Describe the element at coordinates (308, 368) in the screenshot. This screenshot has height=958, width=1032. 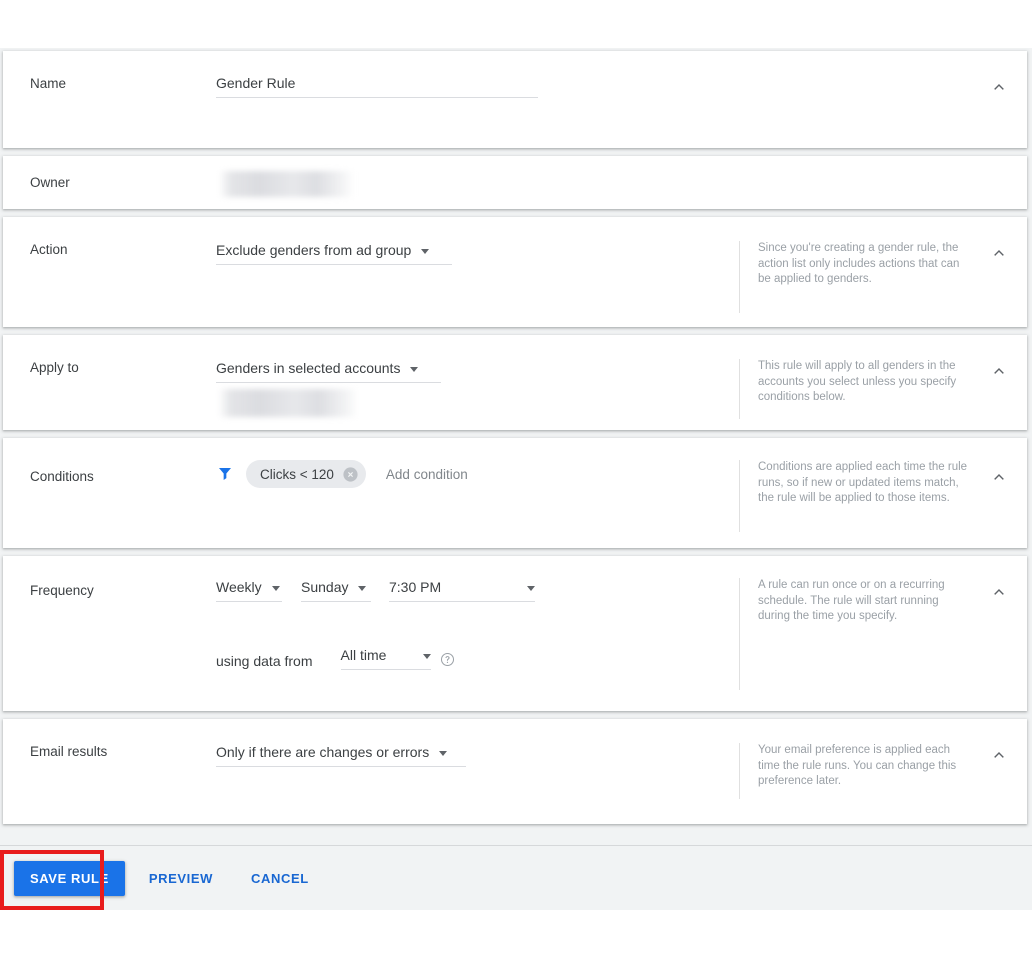
I see `apply-to-select-value: Genders in selected accounts` at that location.